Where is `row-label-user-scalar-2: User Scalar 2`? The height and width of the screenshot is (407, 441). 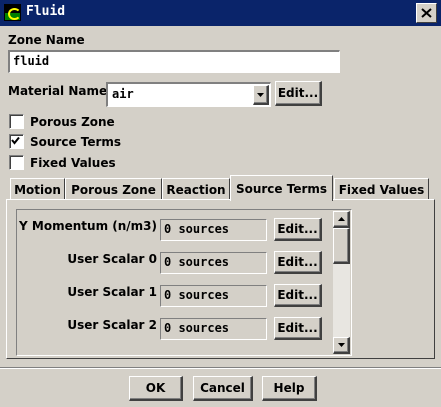 row-label-user-scalar-2: User Scalar 2 is located at coordinates (112, 325).